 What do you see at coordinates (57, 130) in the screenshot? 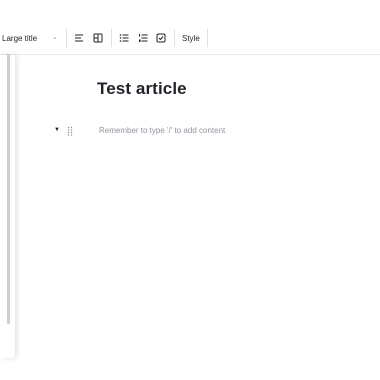
I see `caret-down-icon: ▼` at bounding box center [57, 130].